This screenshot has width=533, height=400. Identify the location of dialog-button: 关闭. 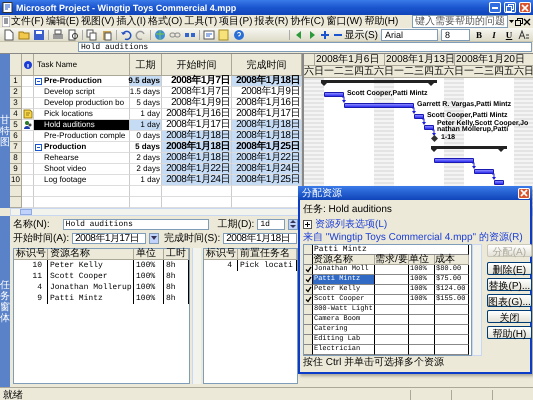
(509, 316).